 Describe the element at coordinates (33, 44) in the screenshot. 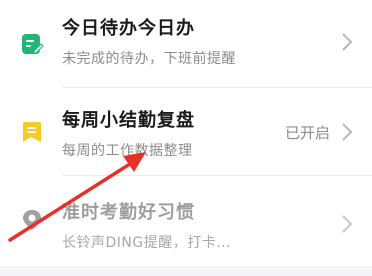

I see `todo-edit-icon` at that location.